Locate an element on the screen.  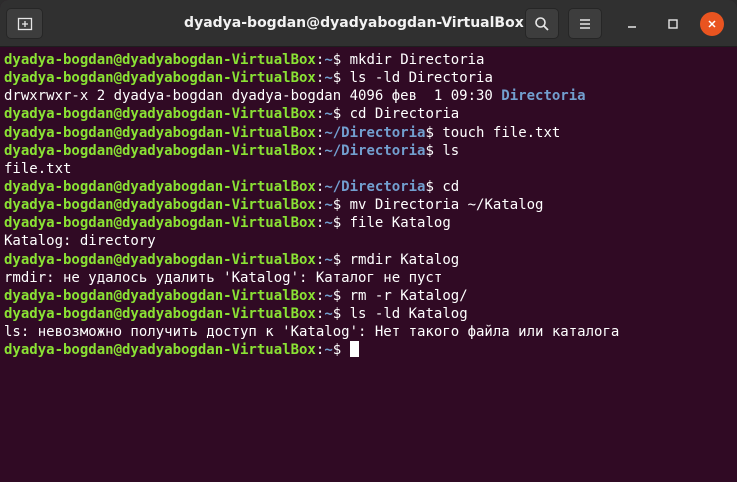
menu-button is located at coordinates (585, 23).